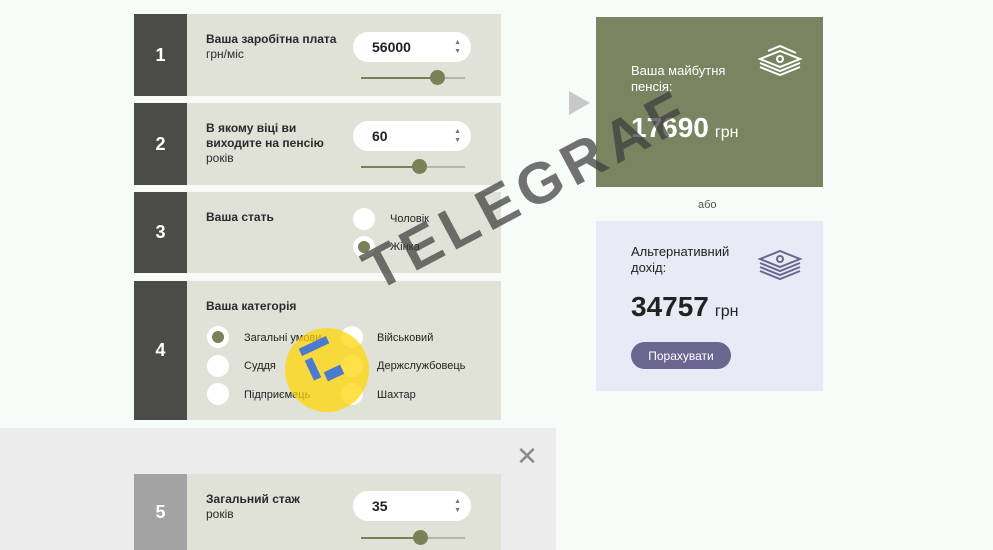 The height and width of the screenshot is (550, 993). What do you see at coordinates (327, 370) in the screenshot?
I see `telegraf-logo-icon` at bounding box center [327, 370].